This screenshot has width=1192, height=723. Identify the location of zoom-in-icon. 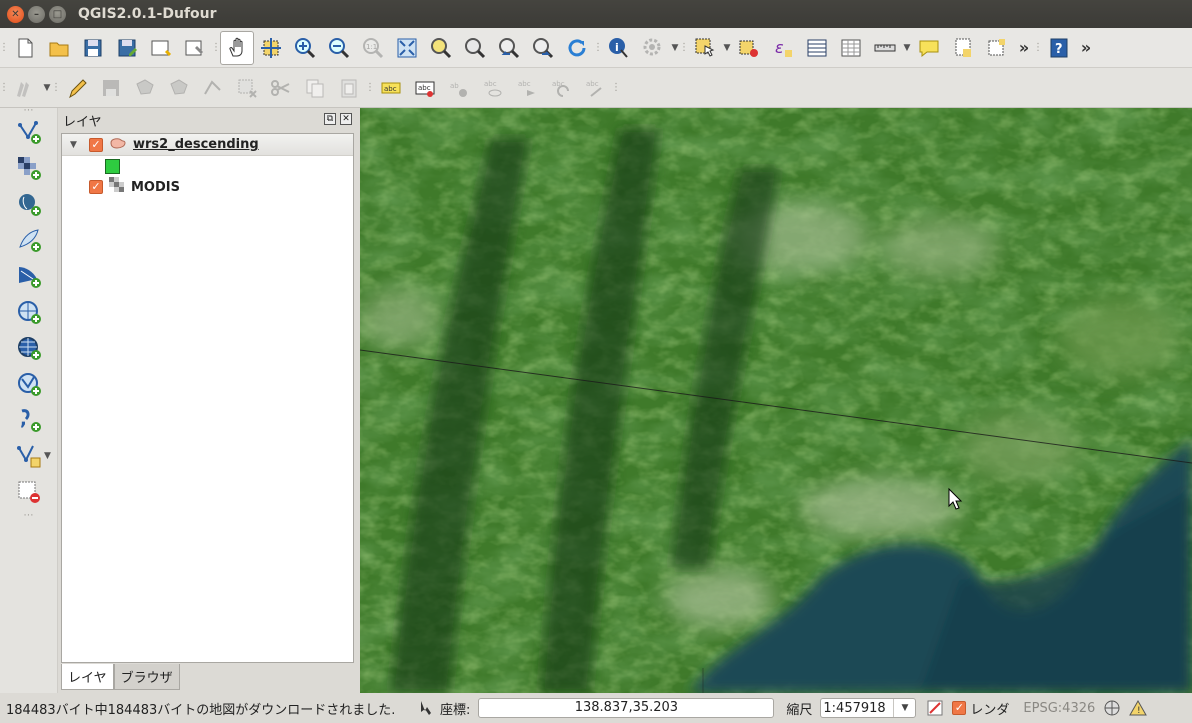
(305, 48).